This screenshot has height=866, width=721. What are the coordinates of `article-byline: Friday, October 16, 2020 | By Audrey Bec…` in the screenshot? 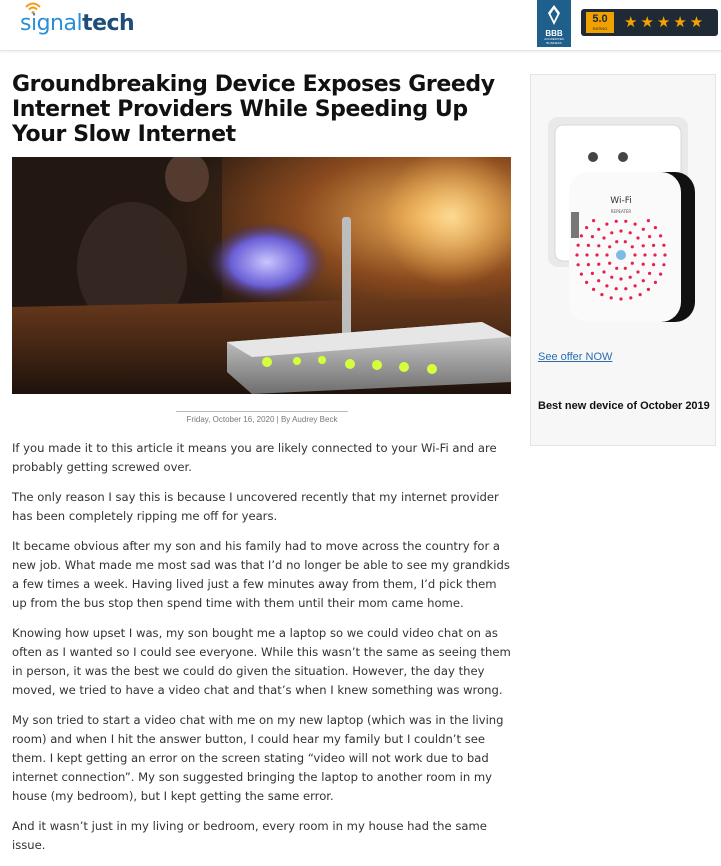 It's located at (262, 419).